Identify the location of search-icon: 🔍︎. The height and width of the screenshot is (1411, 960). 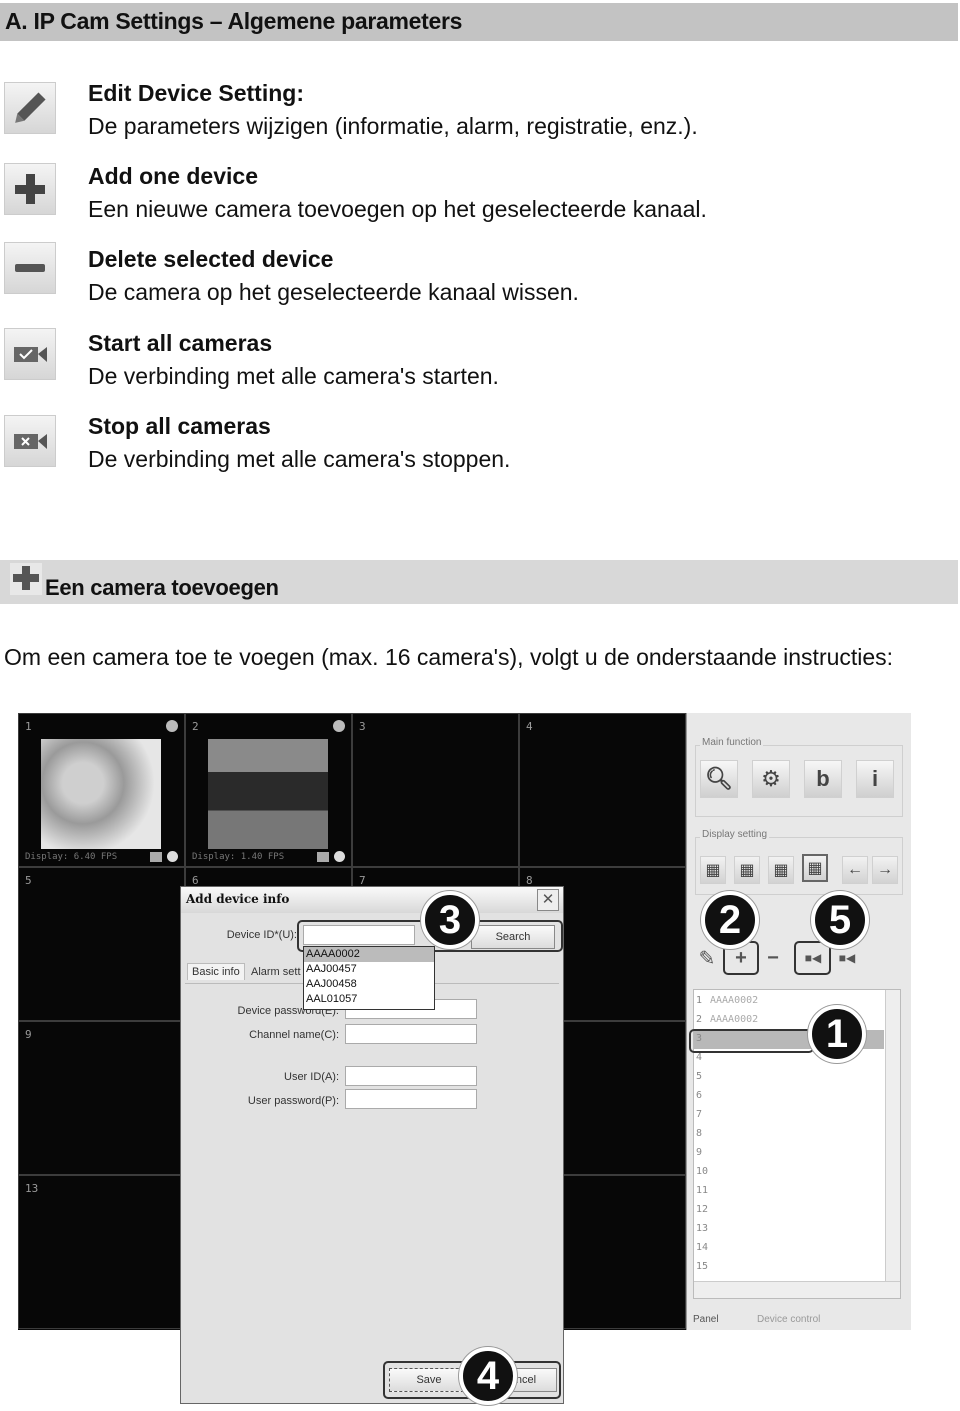
(719, 779).